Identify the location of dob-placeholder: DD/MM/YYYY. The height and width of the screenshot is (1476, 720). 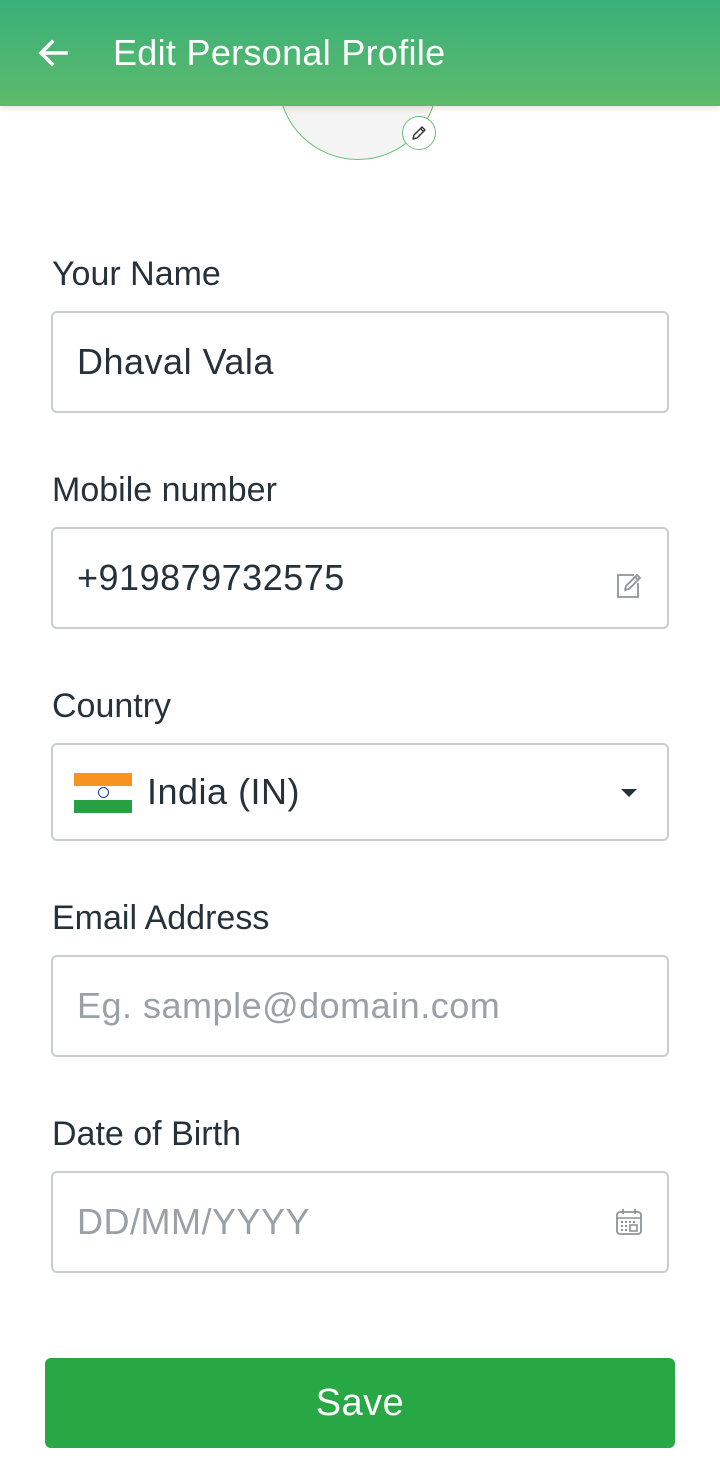
(194, 1221).